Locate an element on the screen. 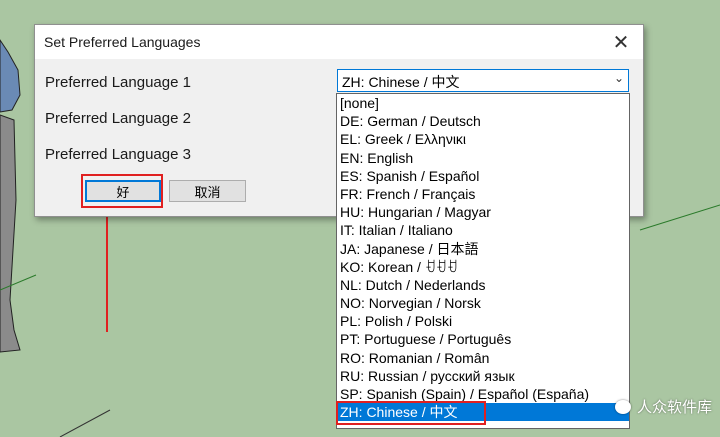 The height and width of the screenshot is (437, 720). dropdown-option: [none] is located at coordinates (483, 103).